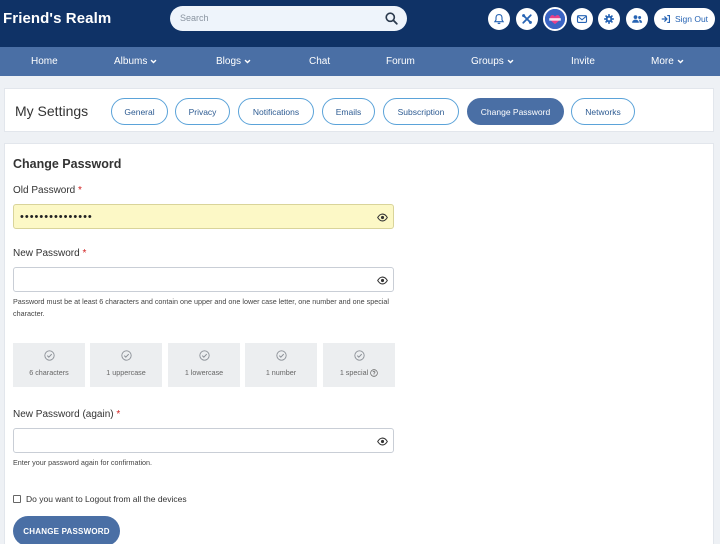 This screenshot has height=544, width=720. Describe the element at coordinates (126, 365) in the screenshot. I see `requirement-uppercase: 1 uppercase` at that location.